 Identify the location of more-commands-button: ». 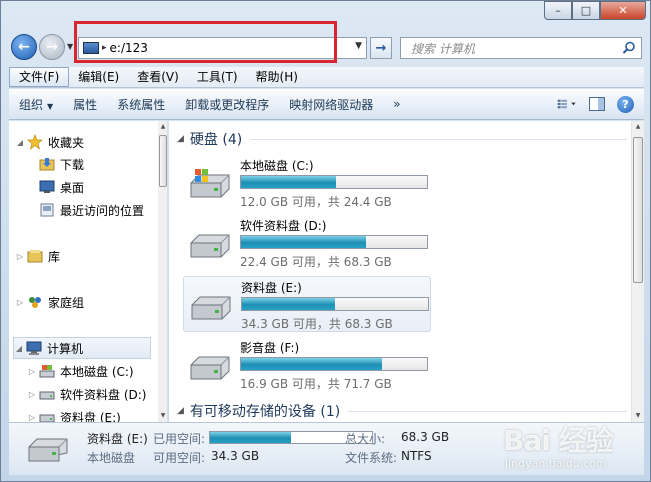
(396, 104).